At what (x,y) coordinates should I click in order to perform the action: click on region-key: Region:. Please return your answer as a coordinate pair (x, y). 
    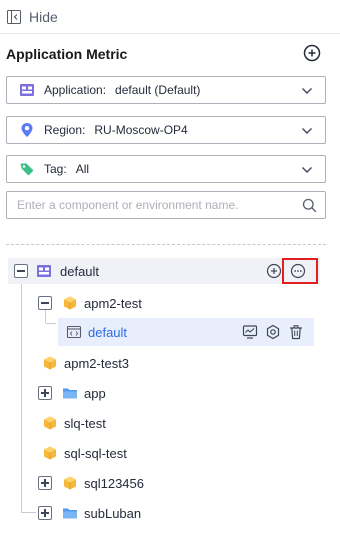
    Looking at the image, I should click on (65, 130).